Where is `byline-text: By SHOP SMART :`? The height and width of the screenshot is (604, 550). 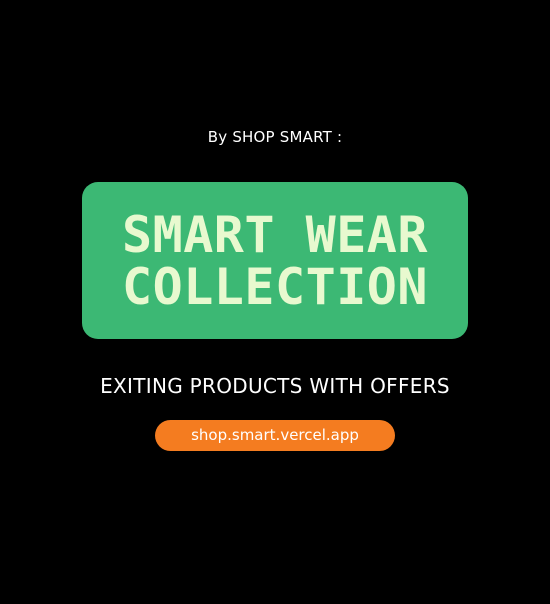
byline-text: By SHOP SMART : is located at coordinates (275, 137).